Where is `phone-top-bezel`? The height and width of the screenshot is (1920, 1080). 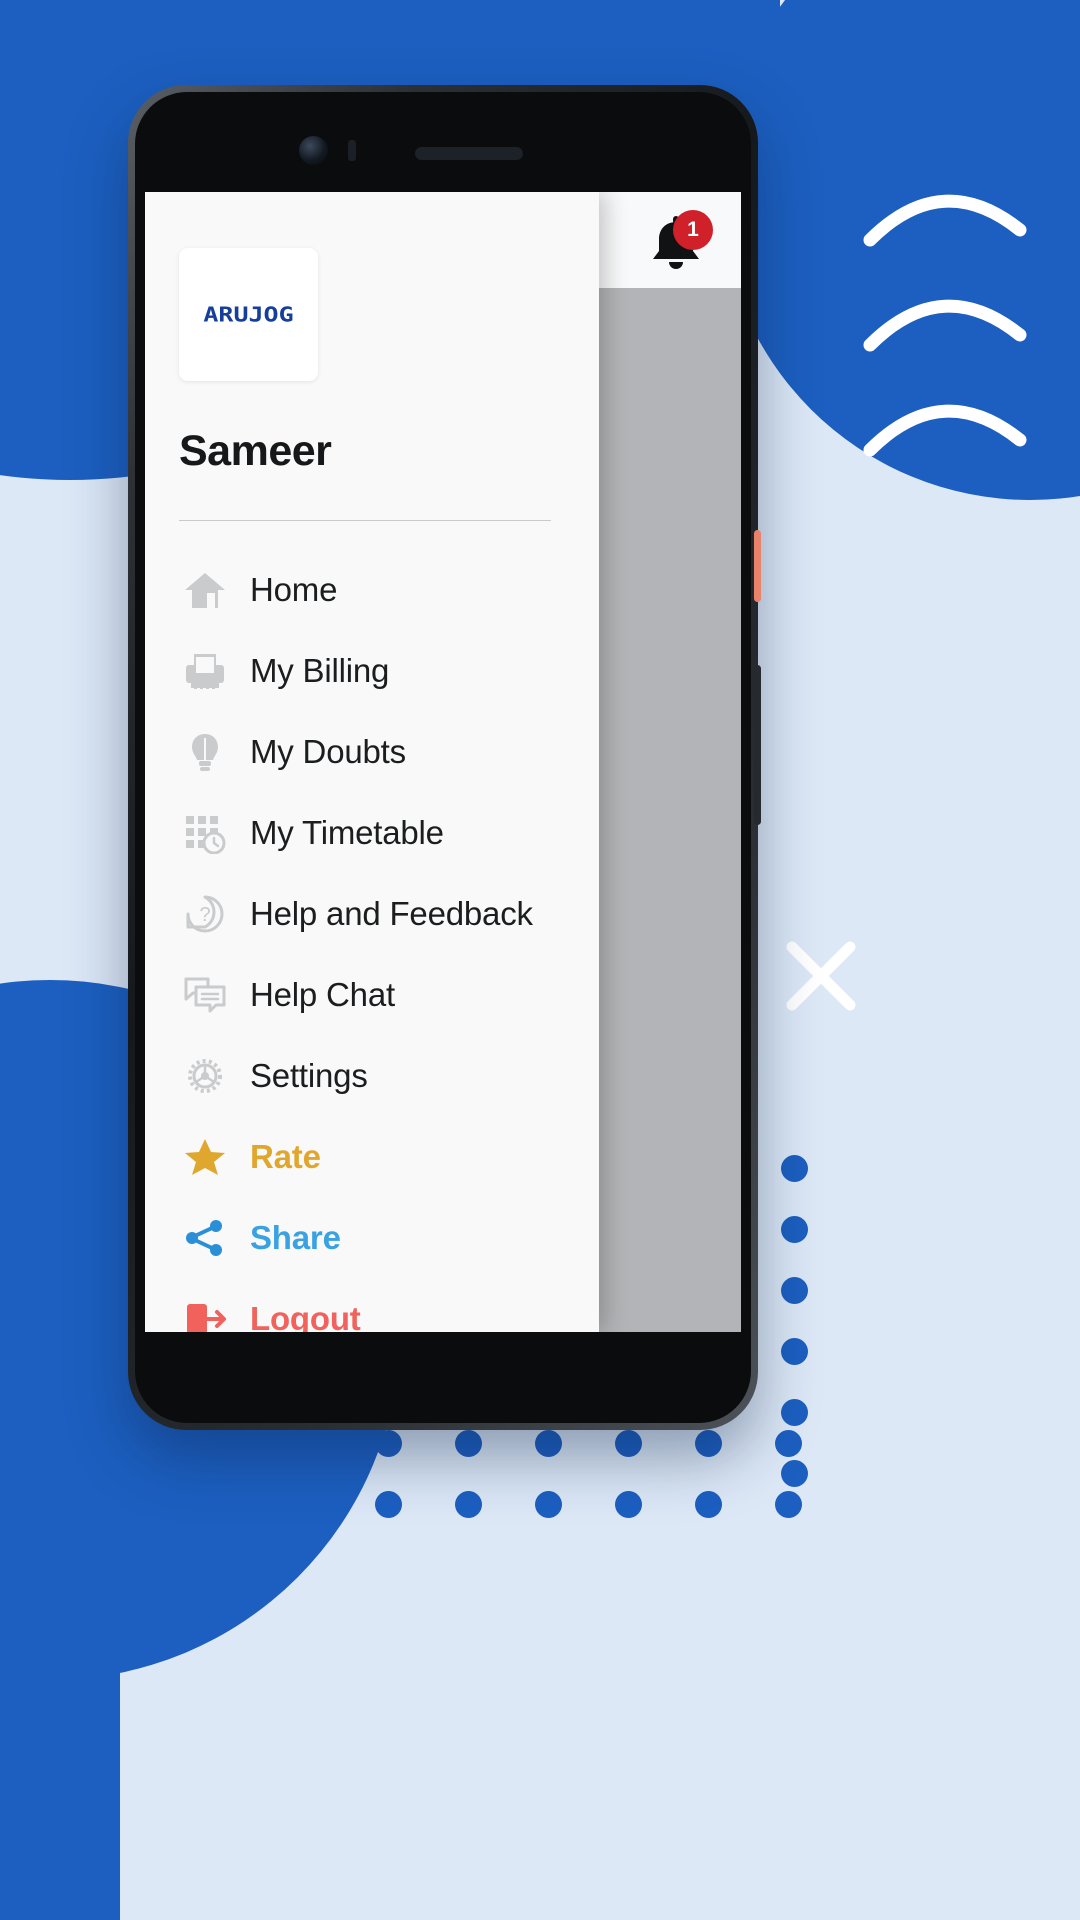 phone-top-bezel is located at coordinates (443, 149).